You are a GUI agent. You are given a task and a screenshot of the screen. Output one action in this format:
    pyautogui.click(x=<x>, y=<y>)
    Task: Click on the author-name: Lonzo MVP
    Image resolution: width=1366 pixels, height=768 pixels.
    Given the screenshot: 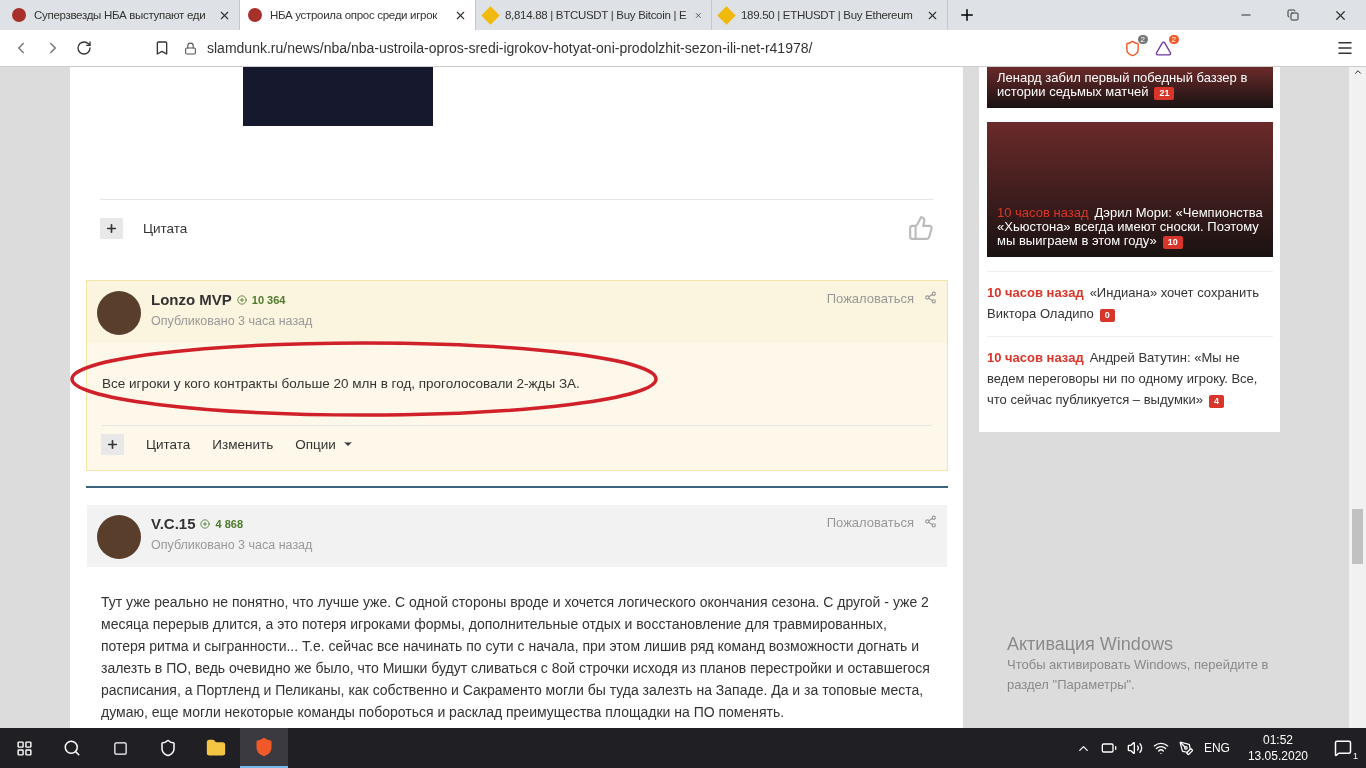 What is the action you would take?
    pyautogui.click(x=191, y=299)
    